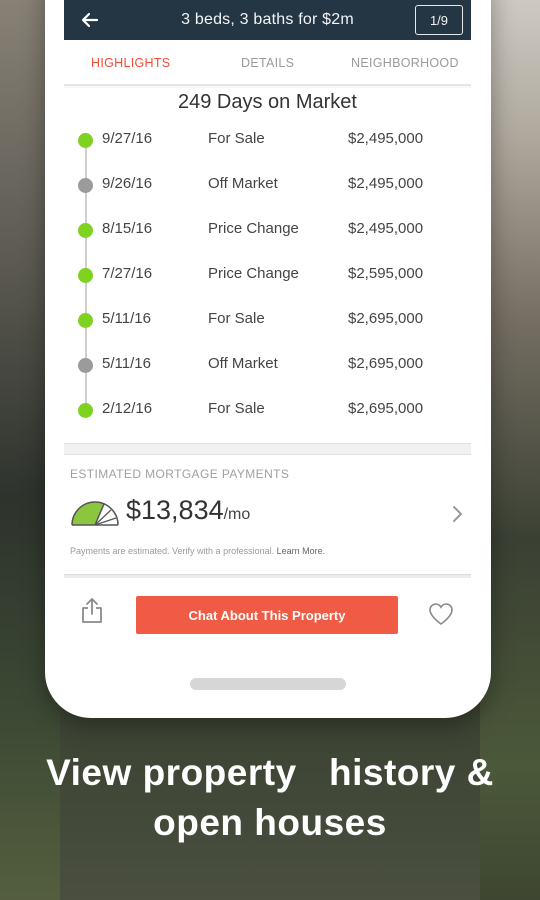 Image resolution: width=540 pixels, height=900 pixels. I want to click on tab-details: DETAILS, so click(267, 63).